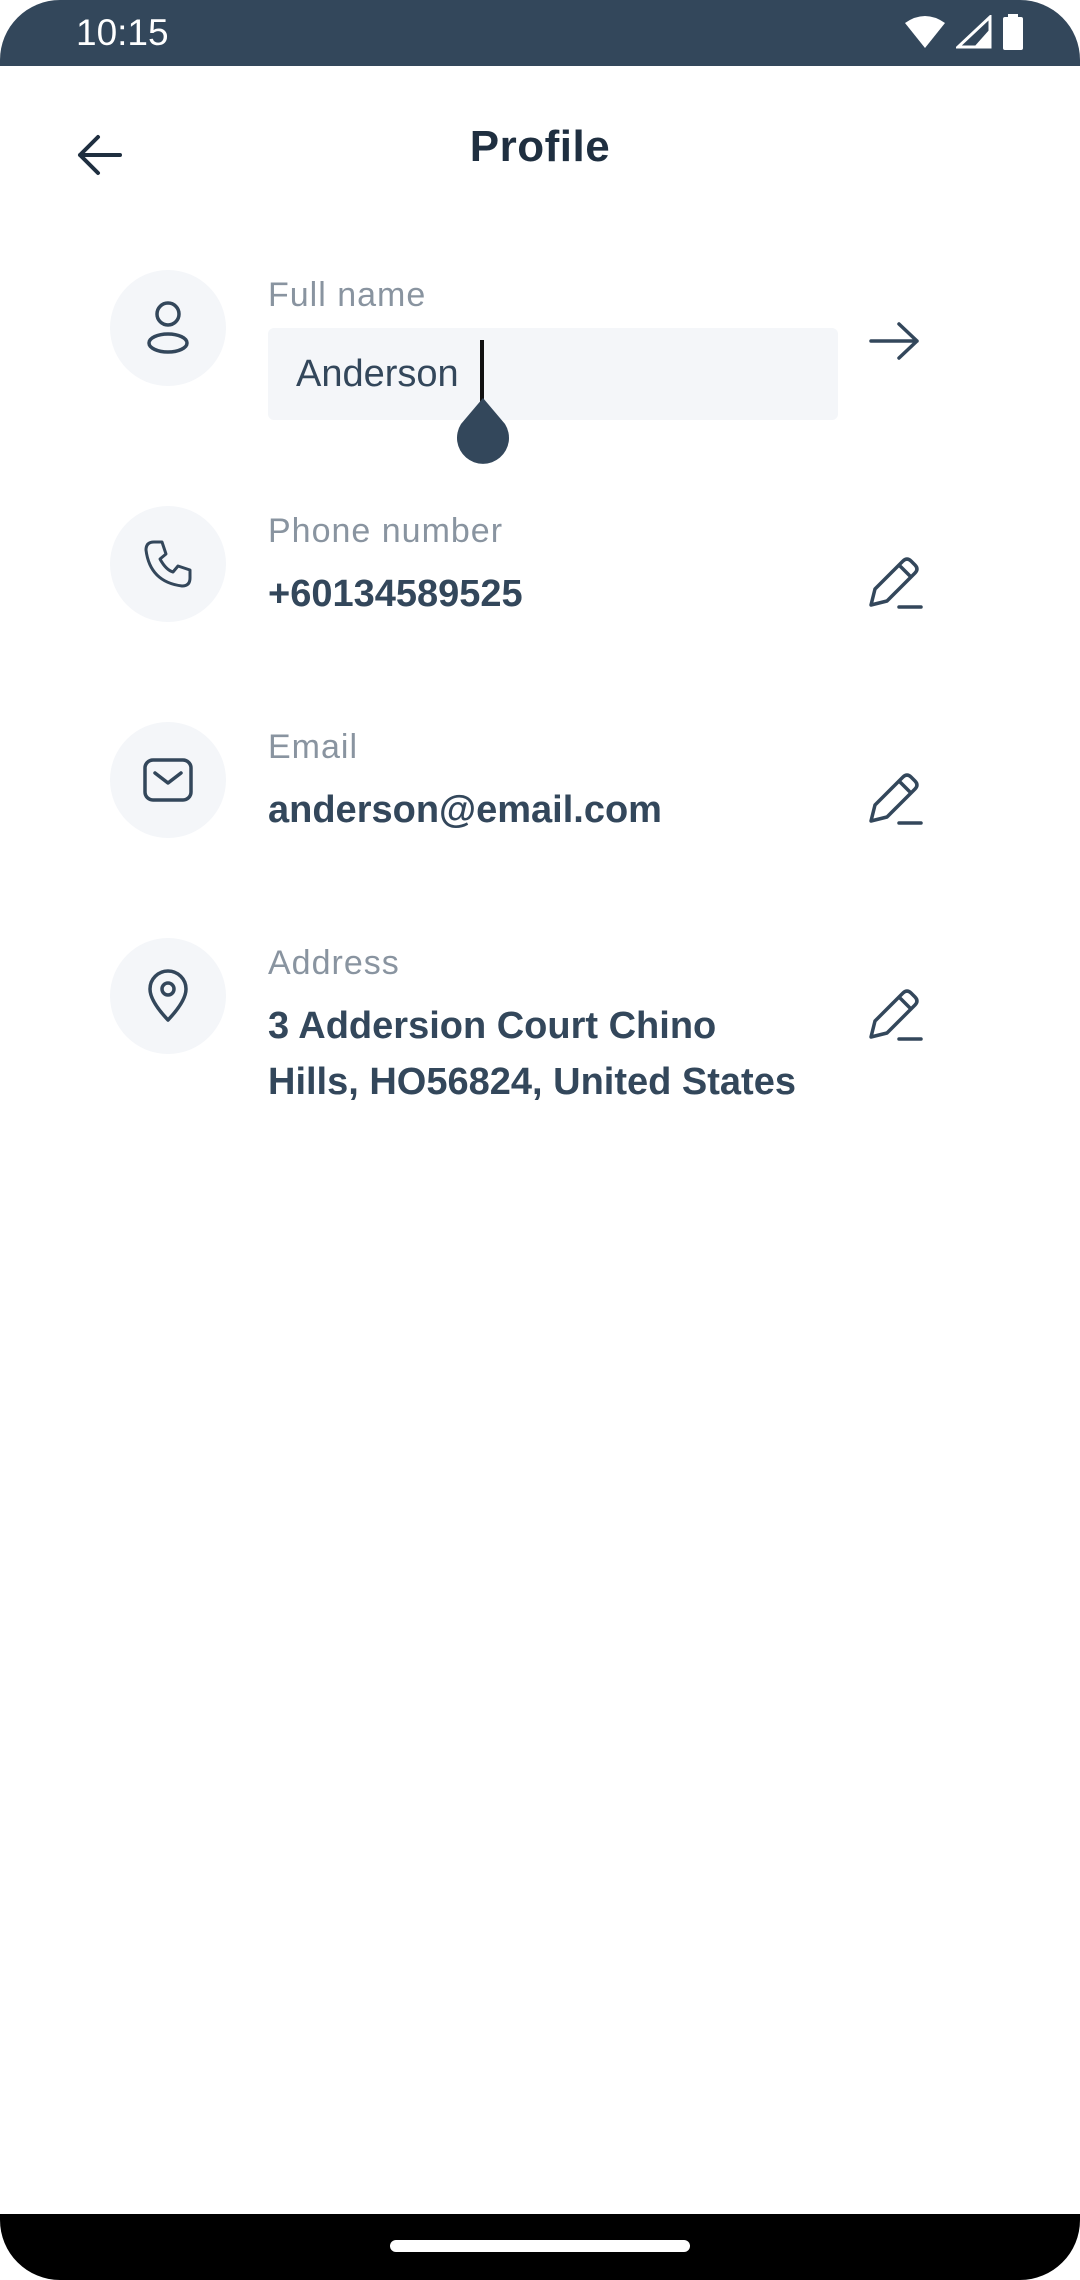  What do you see at coordinates (313, 747) in the screenshot?
I see `email-label: Email` at bounding box center [313, 747].